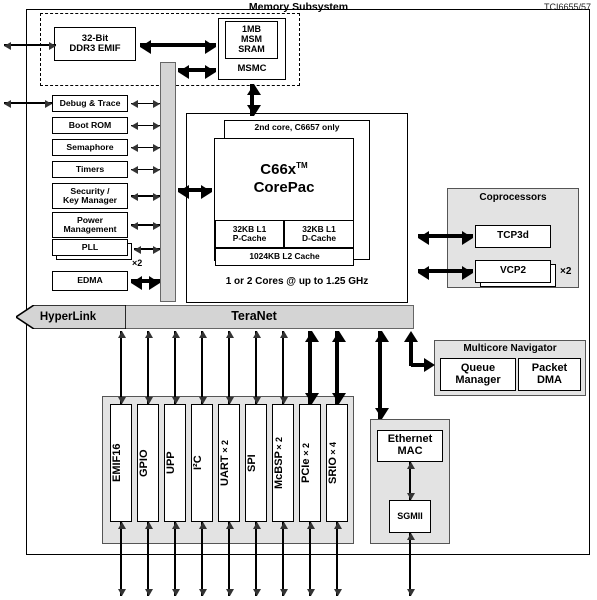  I want to click on external-mcbsp-head-down, so click(283, 592).